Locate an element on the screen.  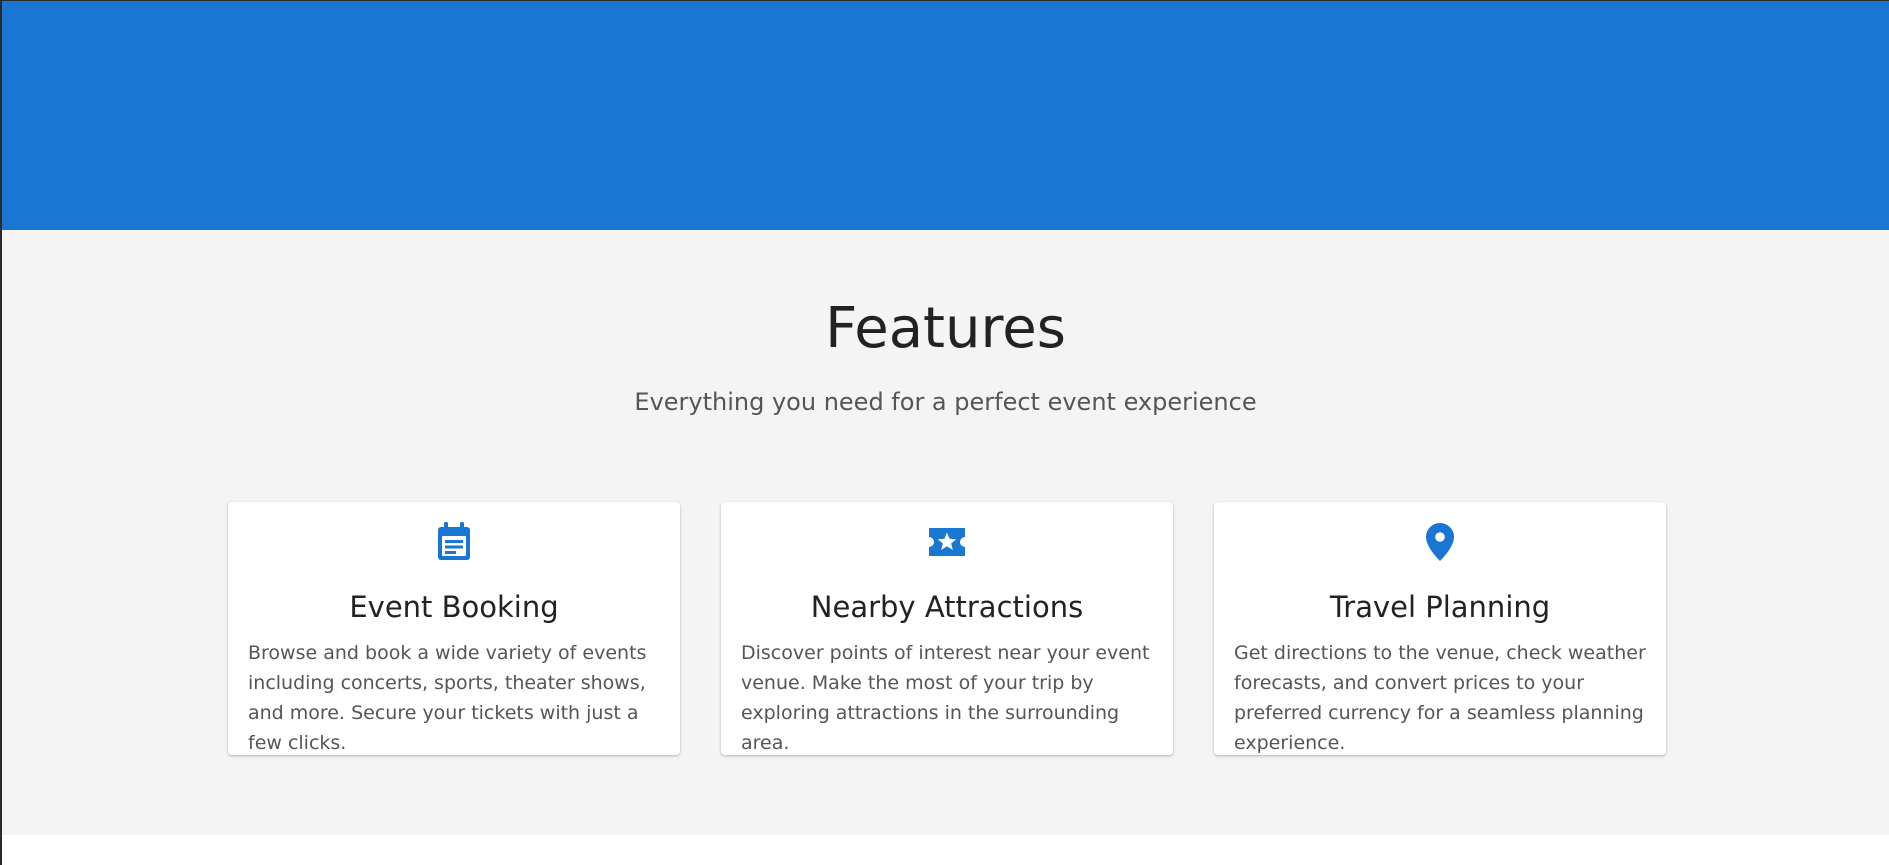
feature-card-title: Travel Planning is located at coordinates (1440, 607).